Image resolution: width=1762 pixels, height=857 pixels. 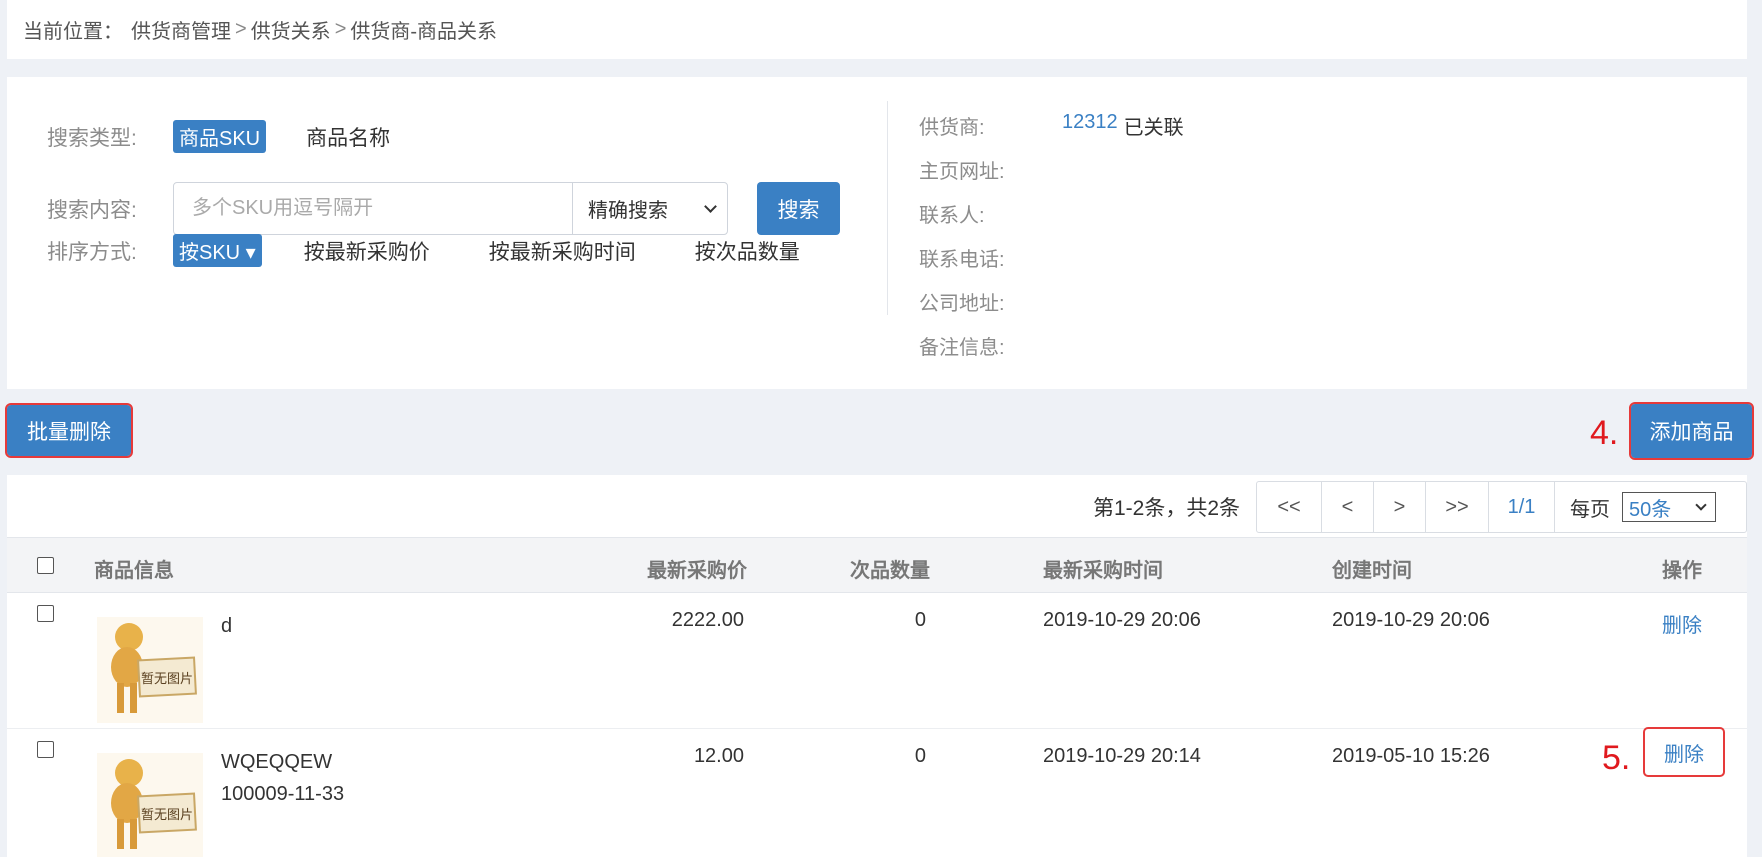 What do you see at coordinates (1616, 758) in the screenshot?
I see `step-5-annotation: 5.` at bounding box center [1616, 758].